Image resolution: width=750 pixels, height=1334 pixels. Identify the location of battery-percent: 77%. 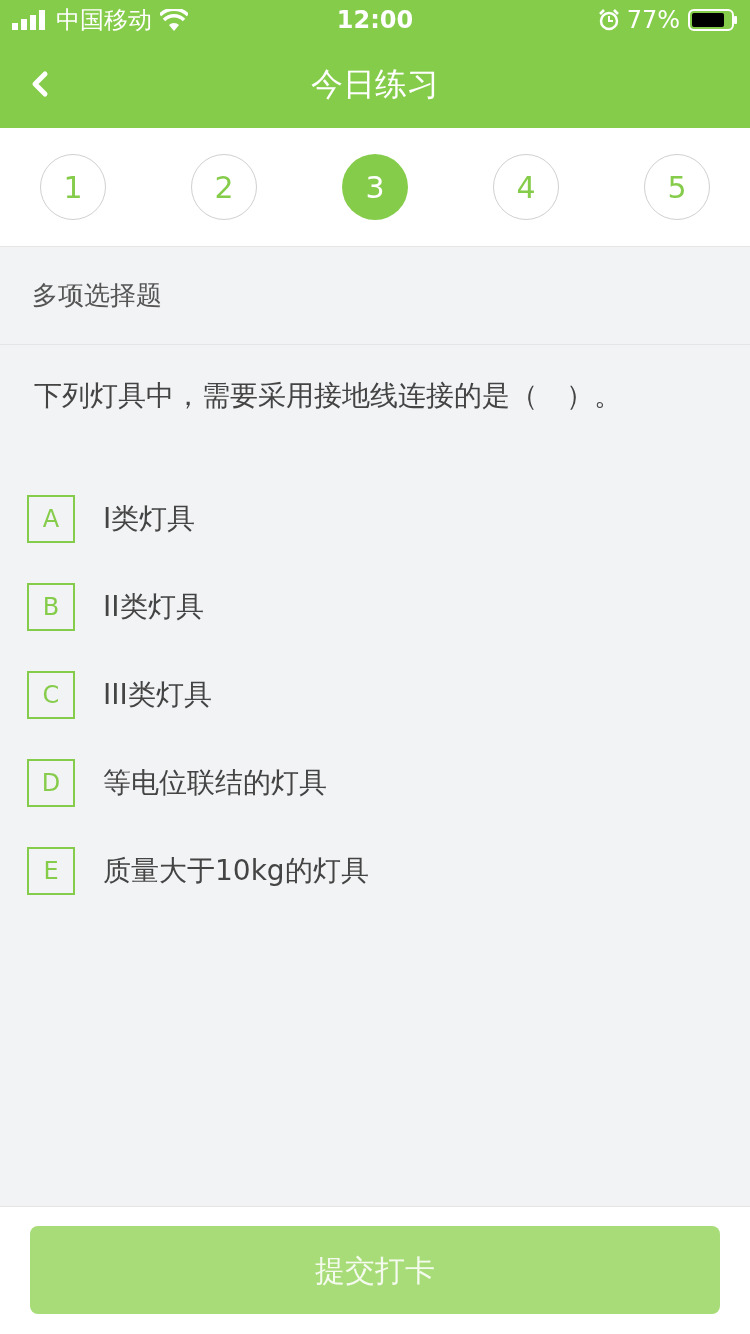
(653, 20).